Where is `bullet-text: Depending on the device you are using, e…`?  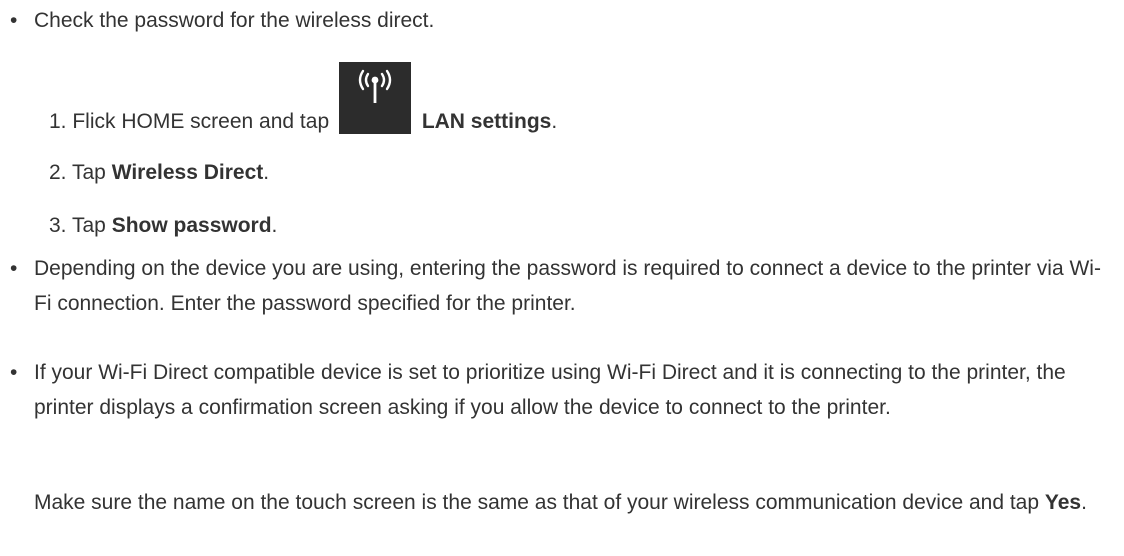 bullet-text: Depending on the device you are using, e… is located at coordinates (567, 286).